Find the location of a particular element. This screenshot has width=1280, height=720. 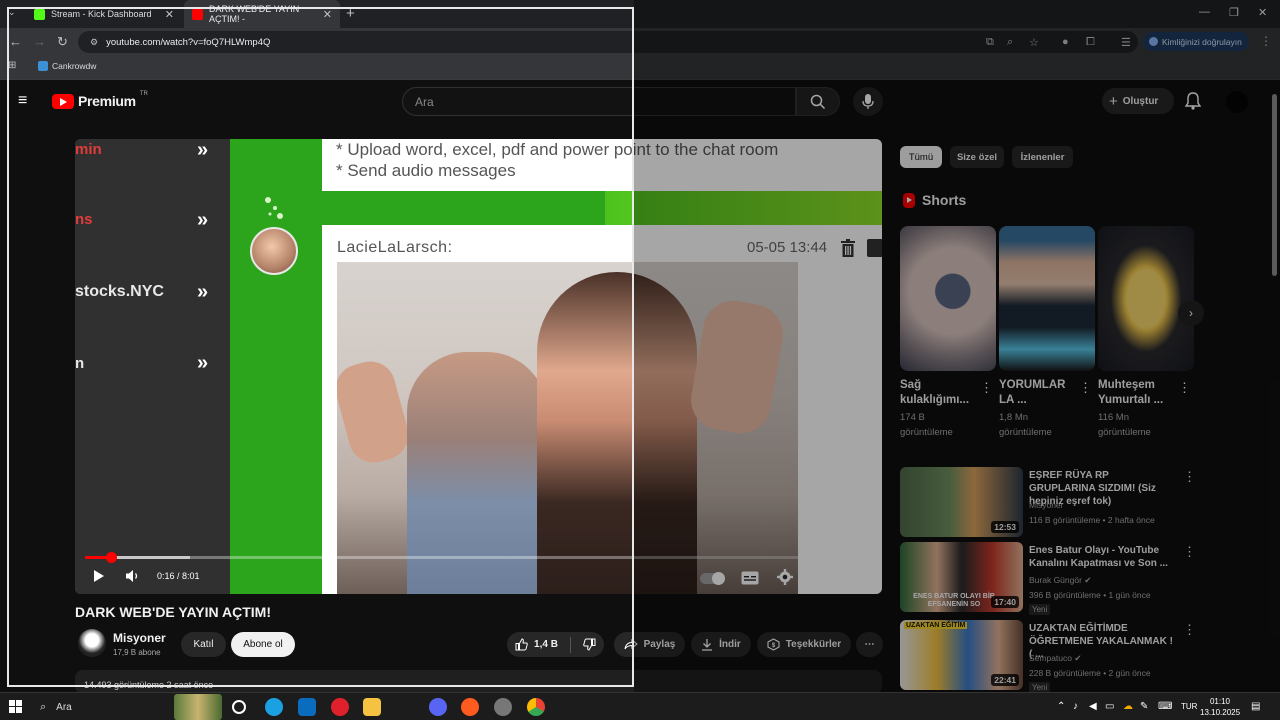

description-box: 14.493 görüntüleme 2 saat önce is located at coordinates (478, 682).